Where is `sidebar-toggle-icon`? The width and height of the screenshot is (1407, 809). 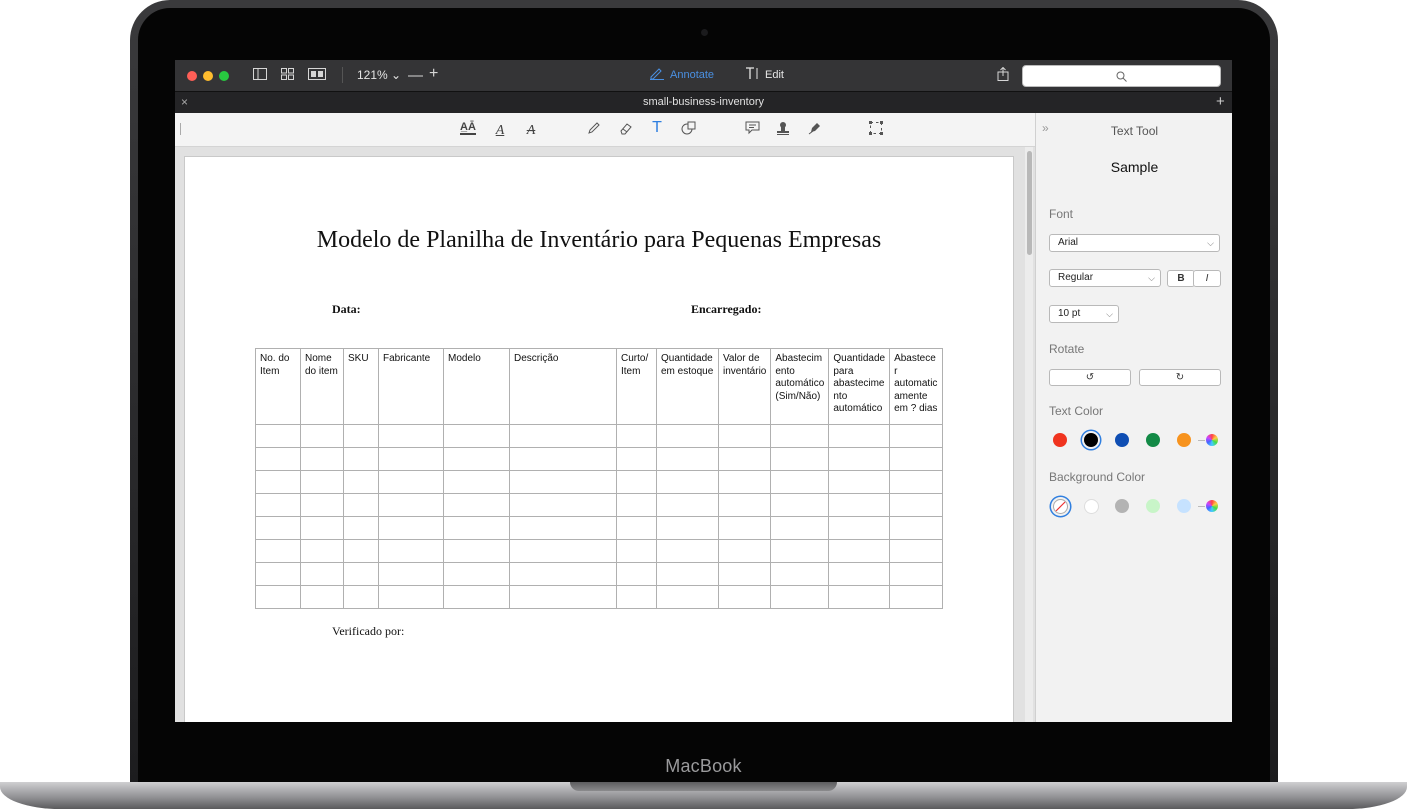
sidebar-toggle-icon is located at coordinates (260, 75).